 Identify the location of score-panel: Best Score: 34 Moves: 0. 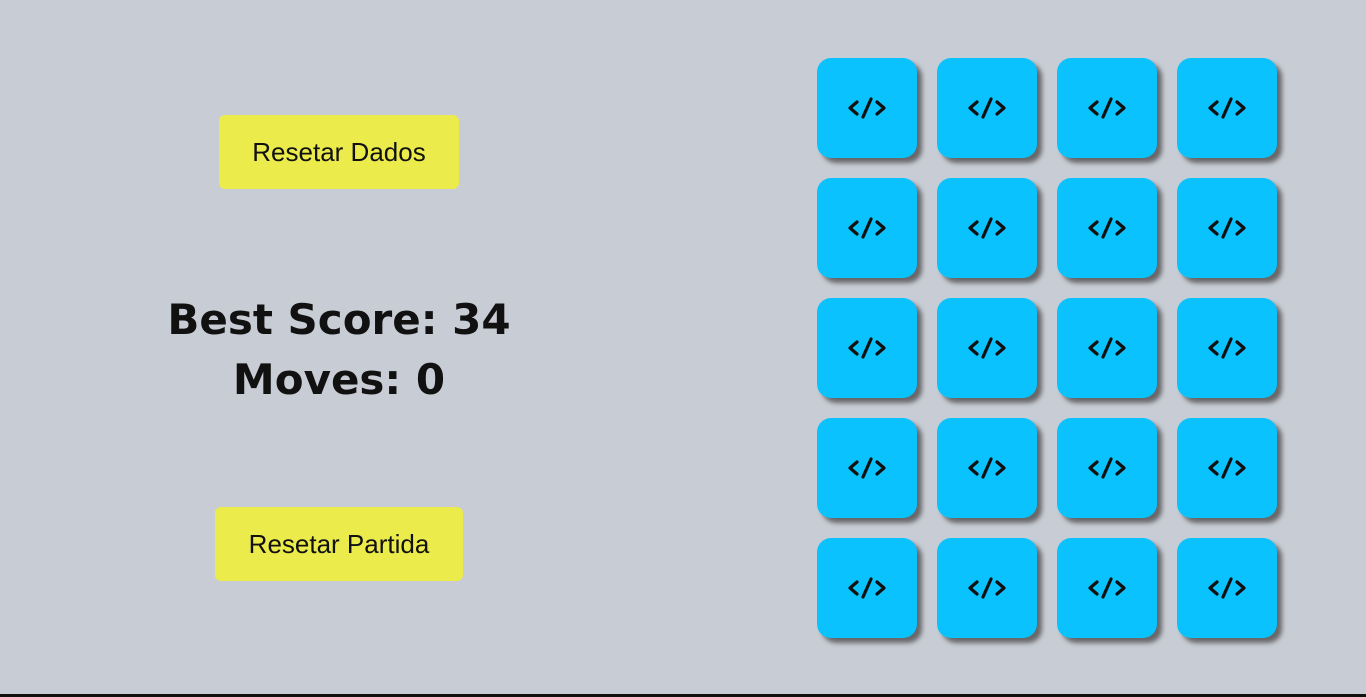
(339, 350).